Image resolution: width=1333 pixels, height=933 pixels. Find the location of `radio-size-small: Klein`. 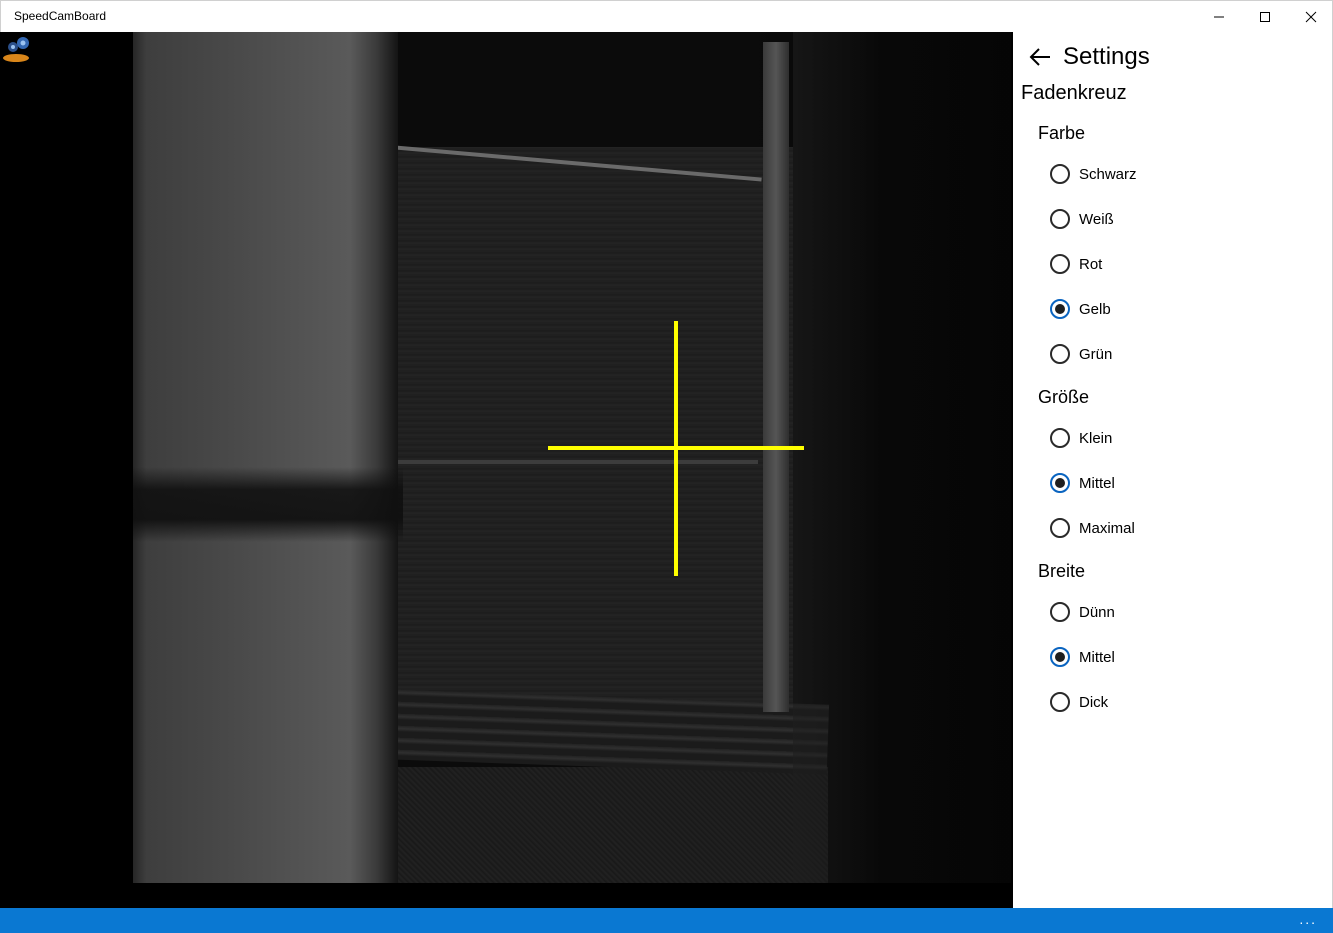

radio-size-small: Klein is located at coordinates (1081, 438).